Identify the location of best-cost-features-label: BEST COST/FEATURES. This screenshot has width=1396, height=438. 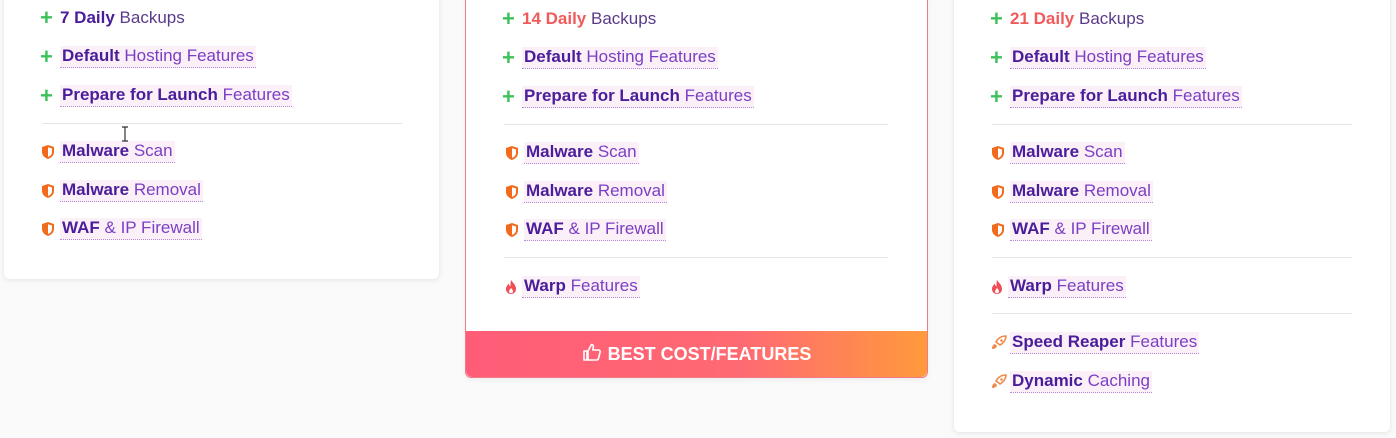
(709, 353).